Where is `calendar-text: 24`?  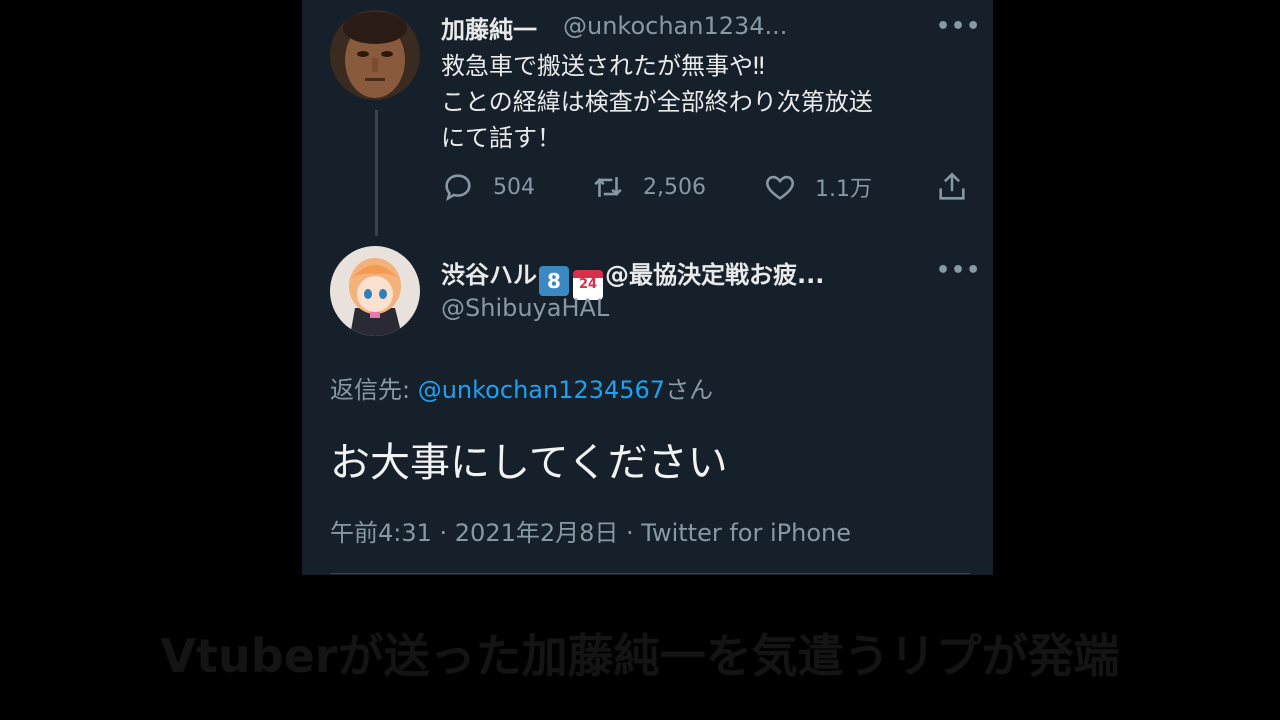
calendar-text: 24 is located at coordinates (588, 284).